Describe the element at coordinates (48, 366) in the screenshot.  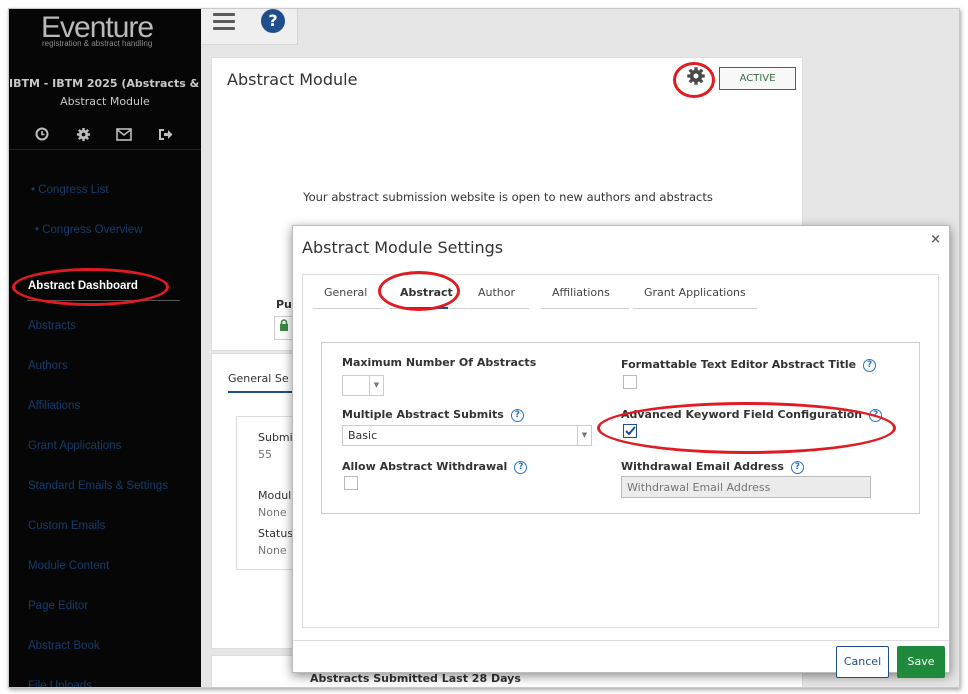
I see `sidebar-item-authors: Authors` at that location.